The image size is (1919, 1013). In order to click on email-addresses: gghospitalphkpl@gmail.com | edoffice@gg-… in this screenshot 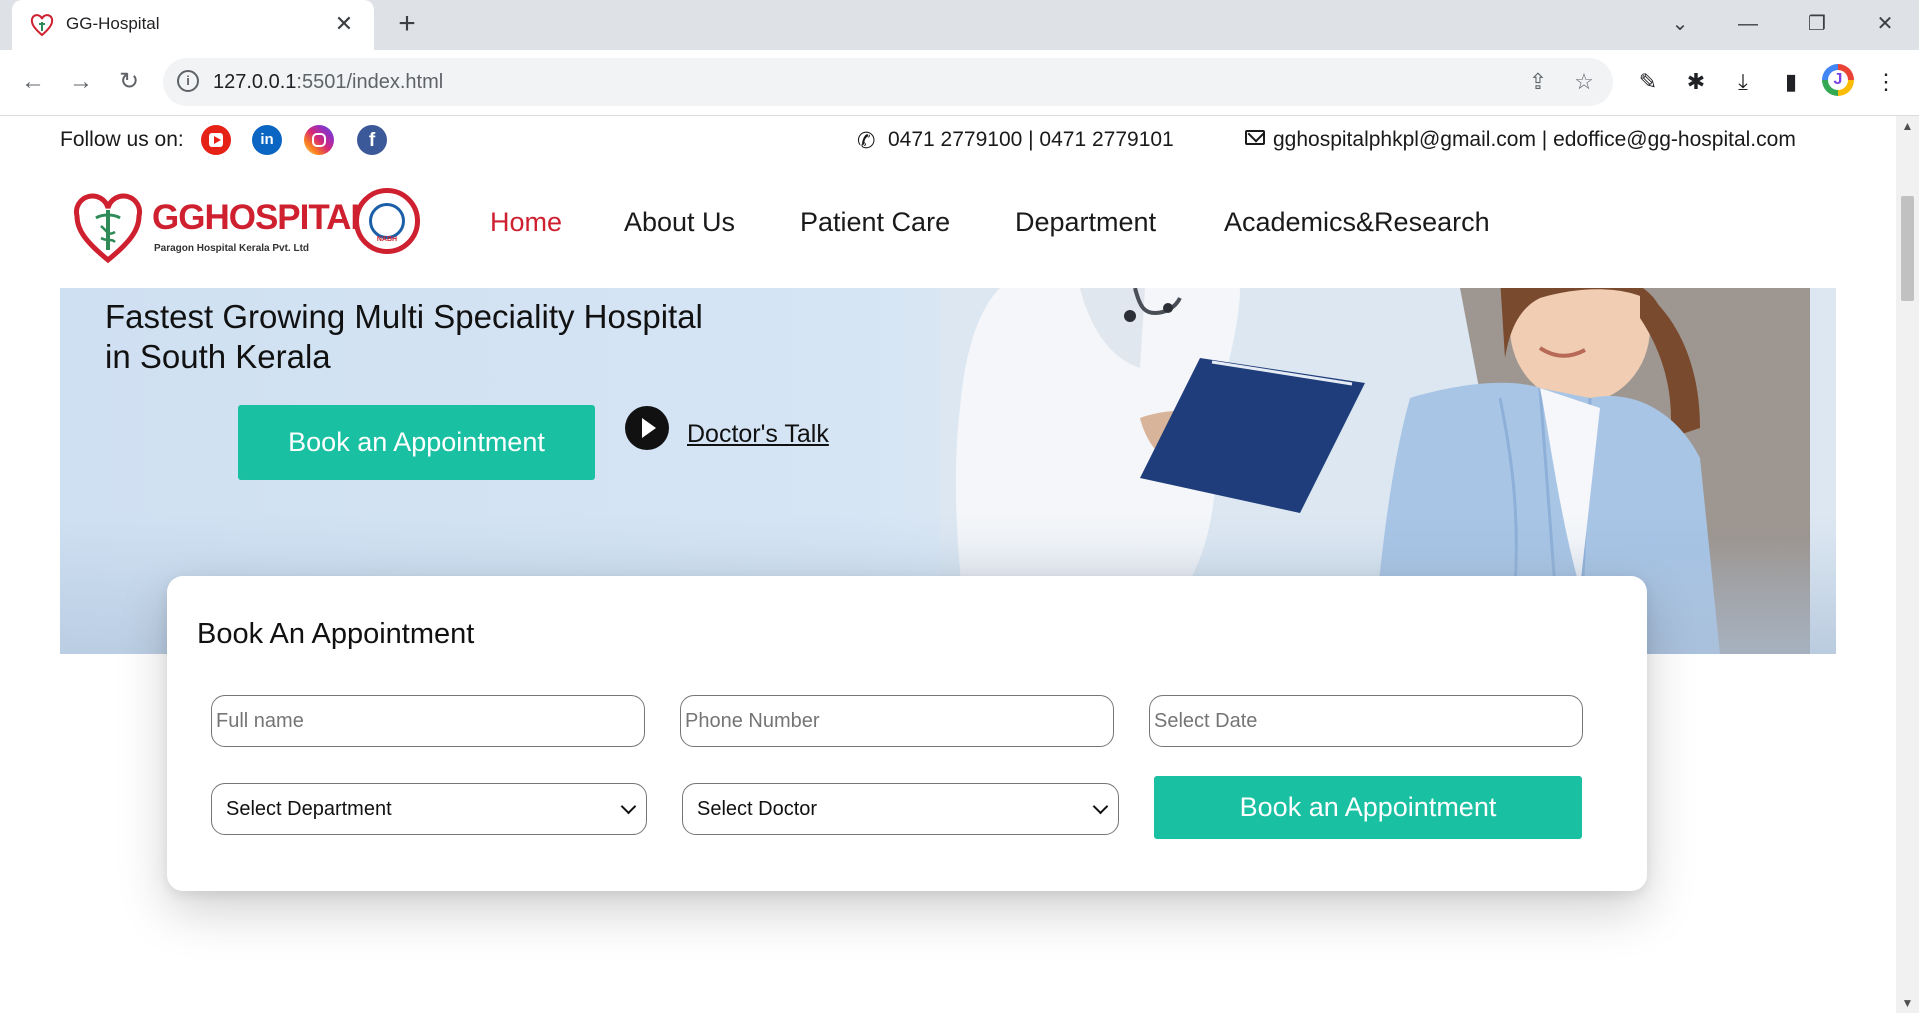, I will do `click(1534, 139)`.